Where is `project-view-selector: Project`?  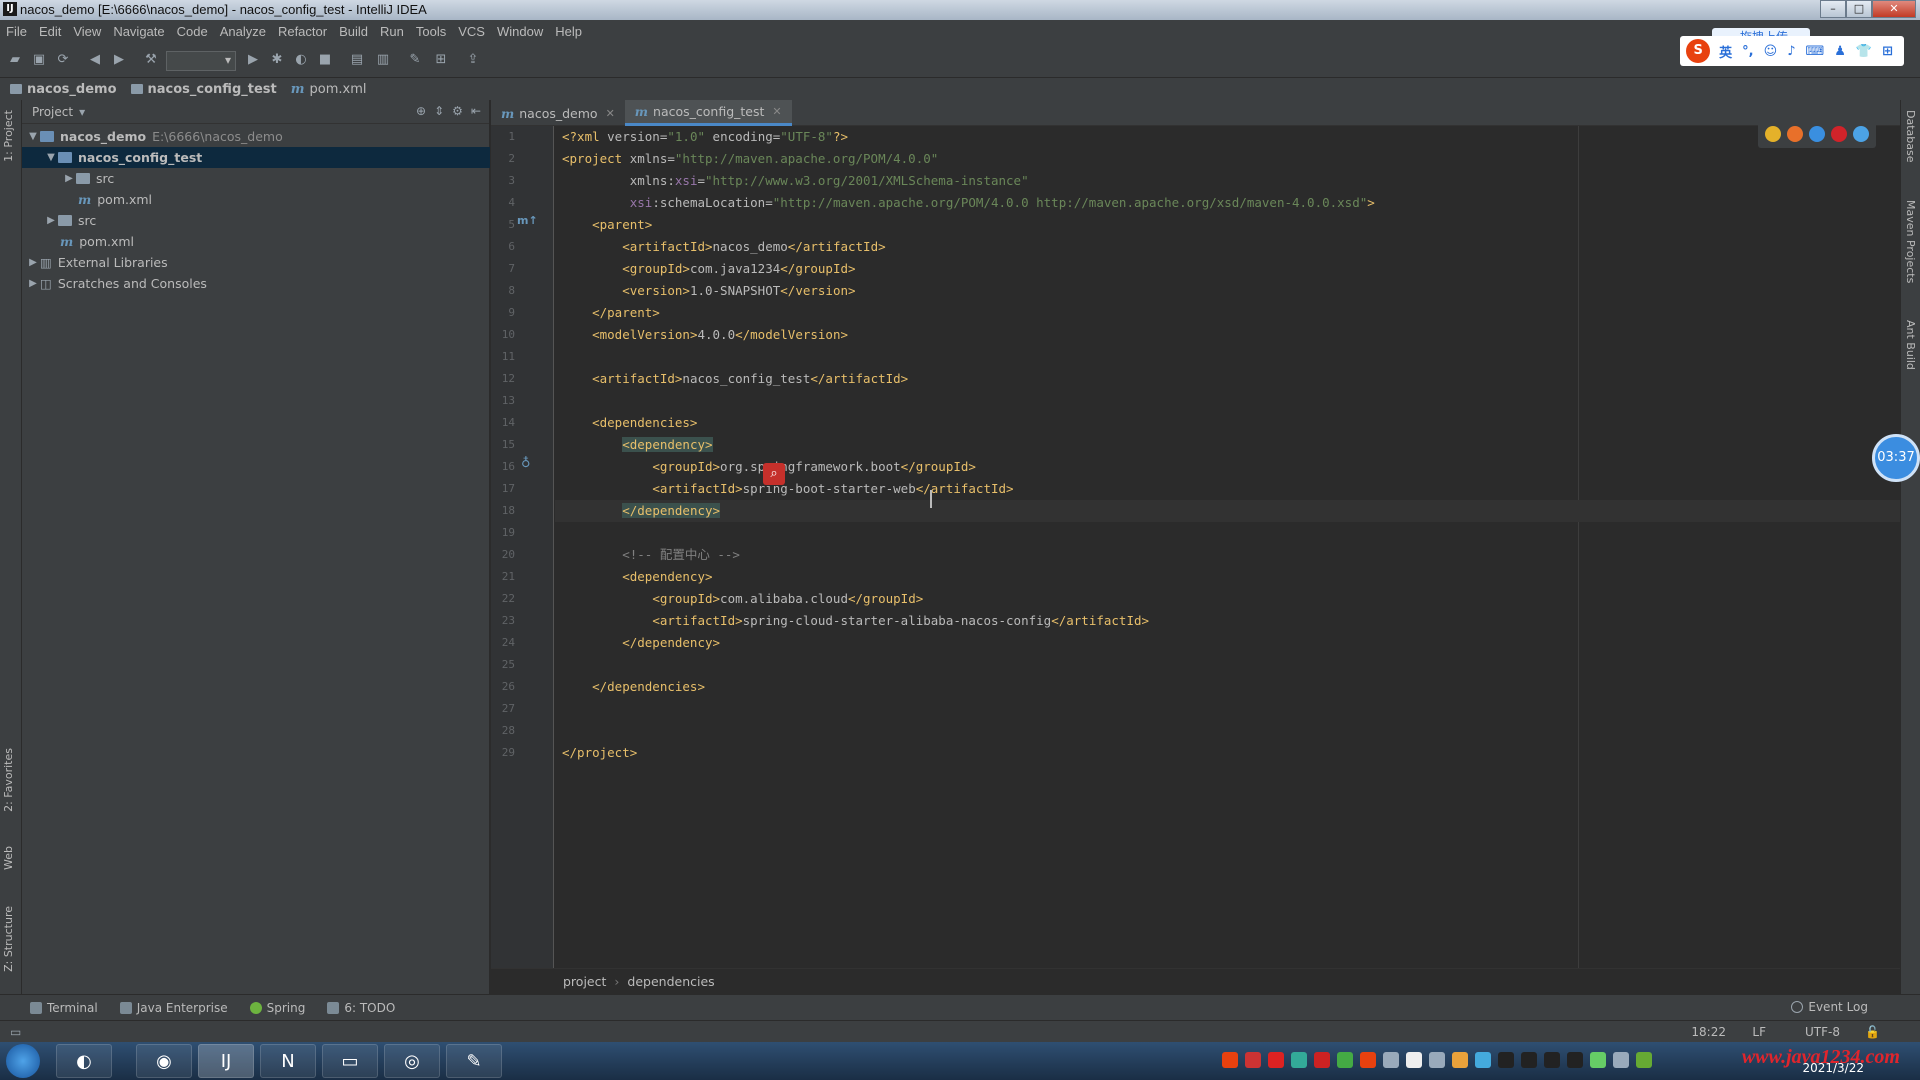 project-view-selector: Project is located at coordinates (52, 112).